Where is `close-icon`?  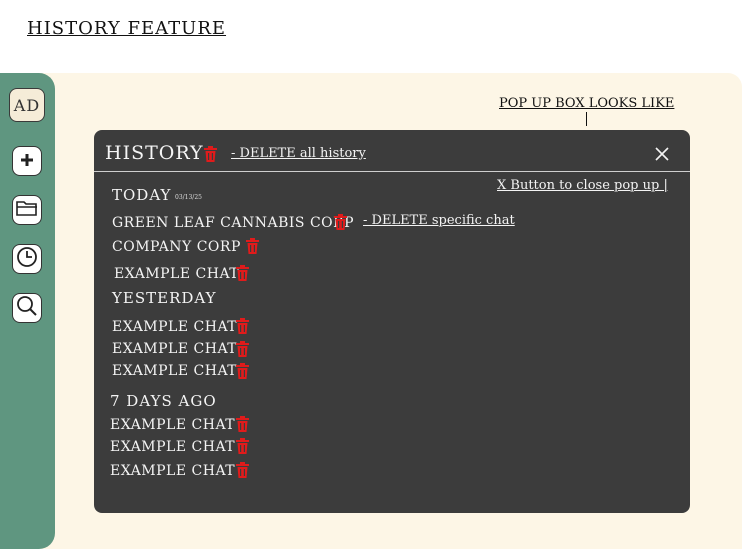
close-icon is located at coordinates (662, 156).